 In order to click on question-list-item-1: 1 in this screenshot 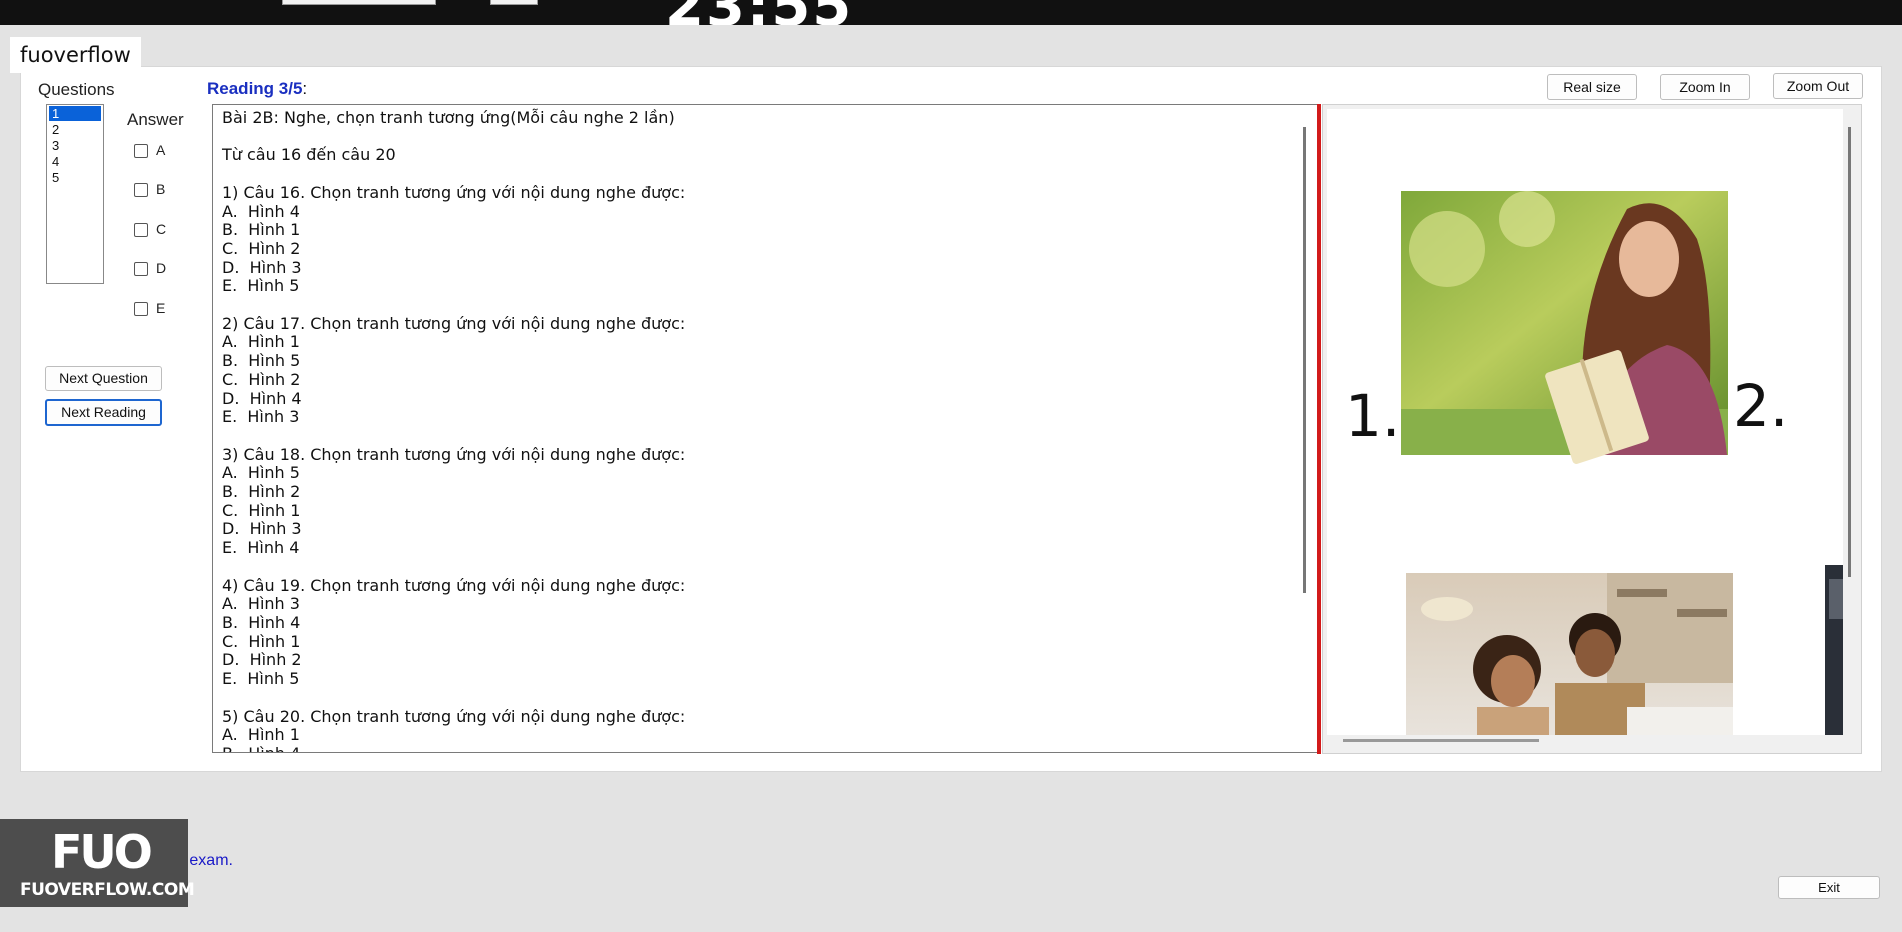, I will do `click(75, 113)`.